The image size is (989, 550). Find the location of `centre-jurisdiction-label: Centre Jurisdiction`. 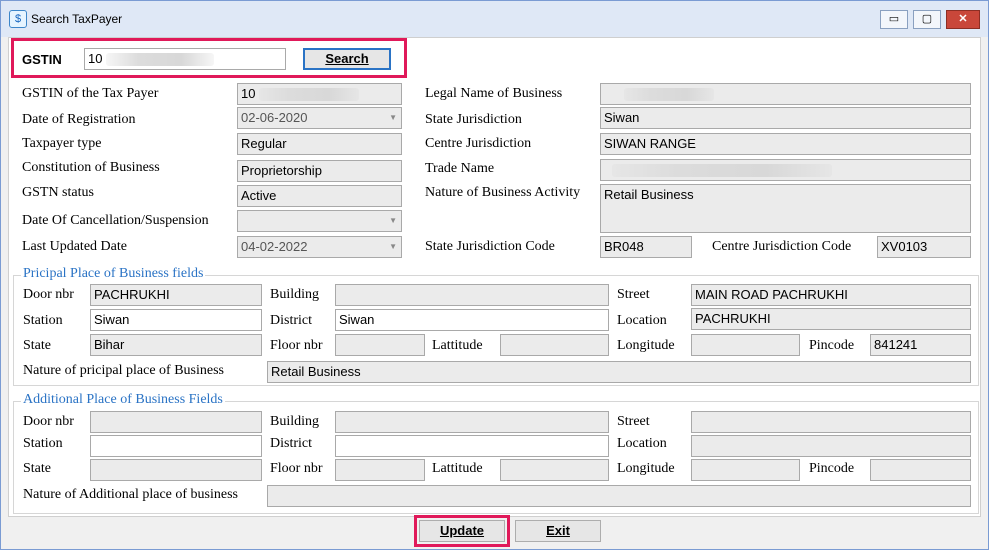

centre-jurisdiction-label: Centre Jurisdiction is located at coordinates (478, 143).